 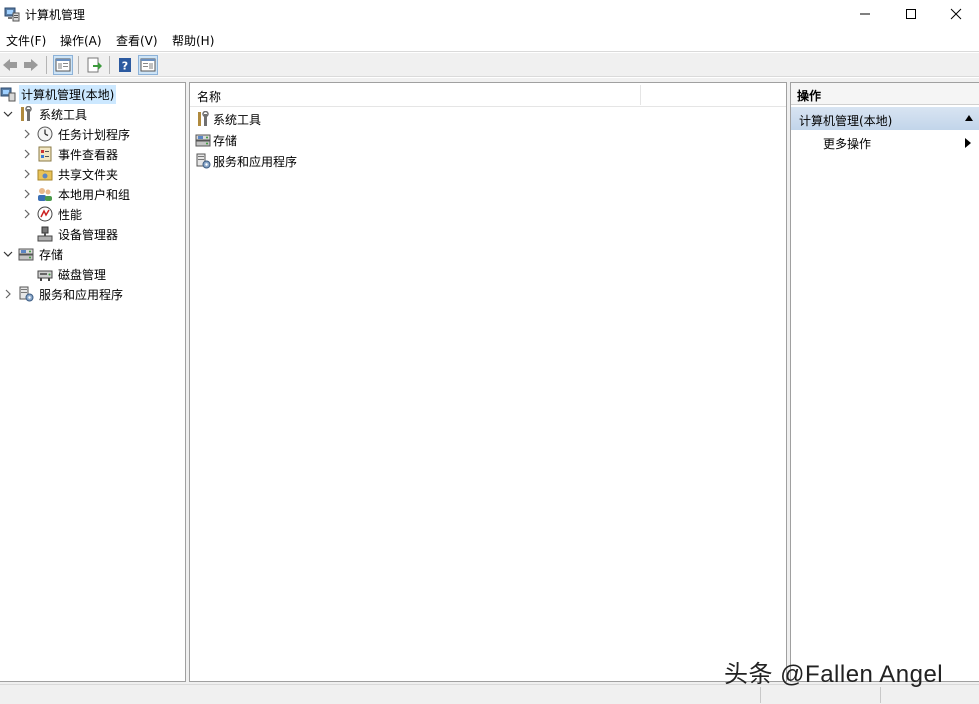 What do you see at coordinates (55, 15) in the screenshot?
I see `window-title: 计算机管理` at bounding box center [55, 15].